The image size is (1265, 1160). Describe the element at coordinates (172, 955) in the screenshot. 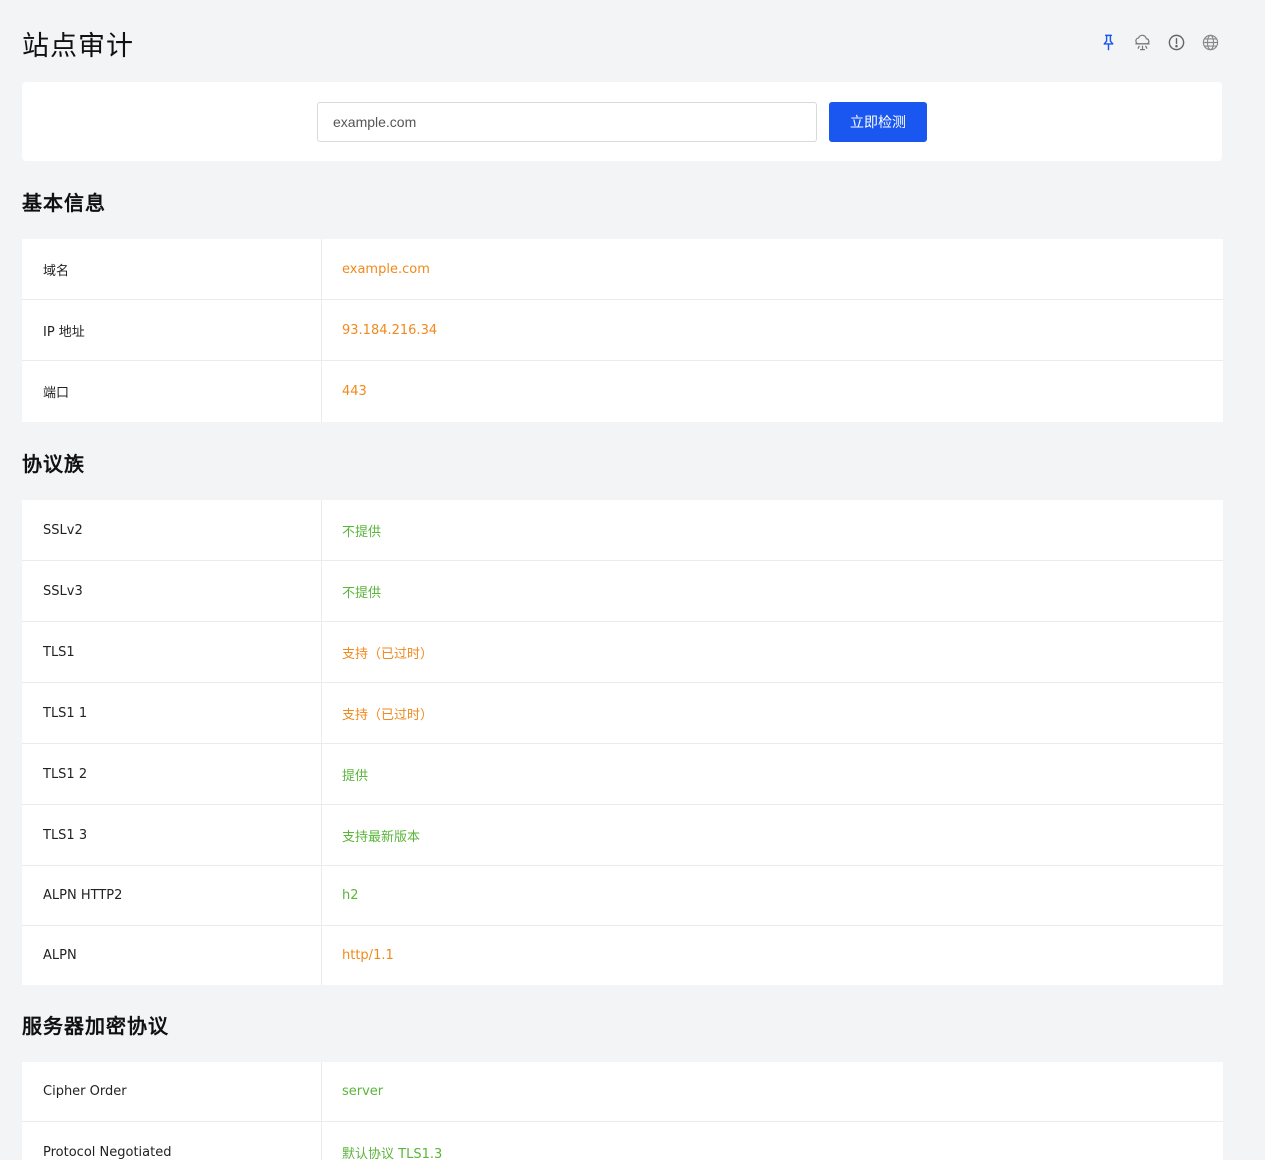

I see `row-label: ALPN` at that location.